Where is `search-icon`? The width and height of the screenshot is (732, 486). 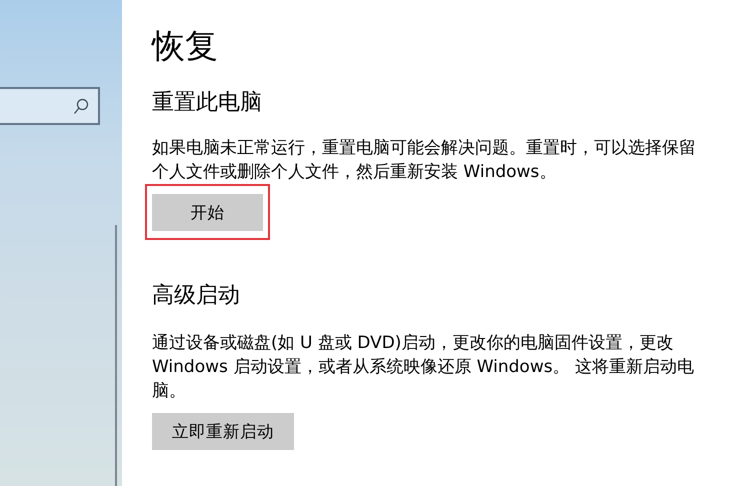
search-icon is located at coordinates (81, 106).